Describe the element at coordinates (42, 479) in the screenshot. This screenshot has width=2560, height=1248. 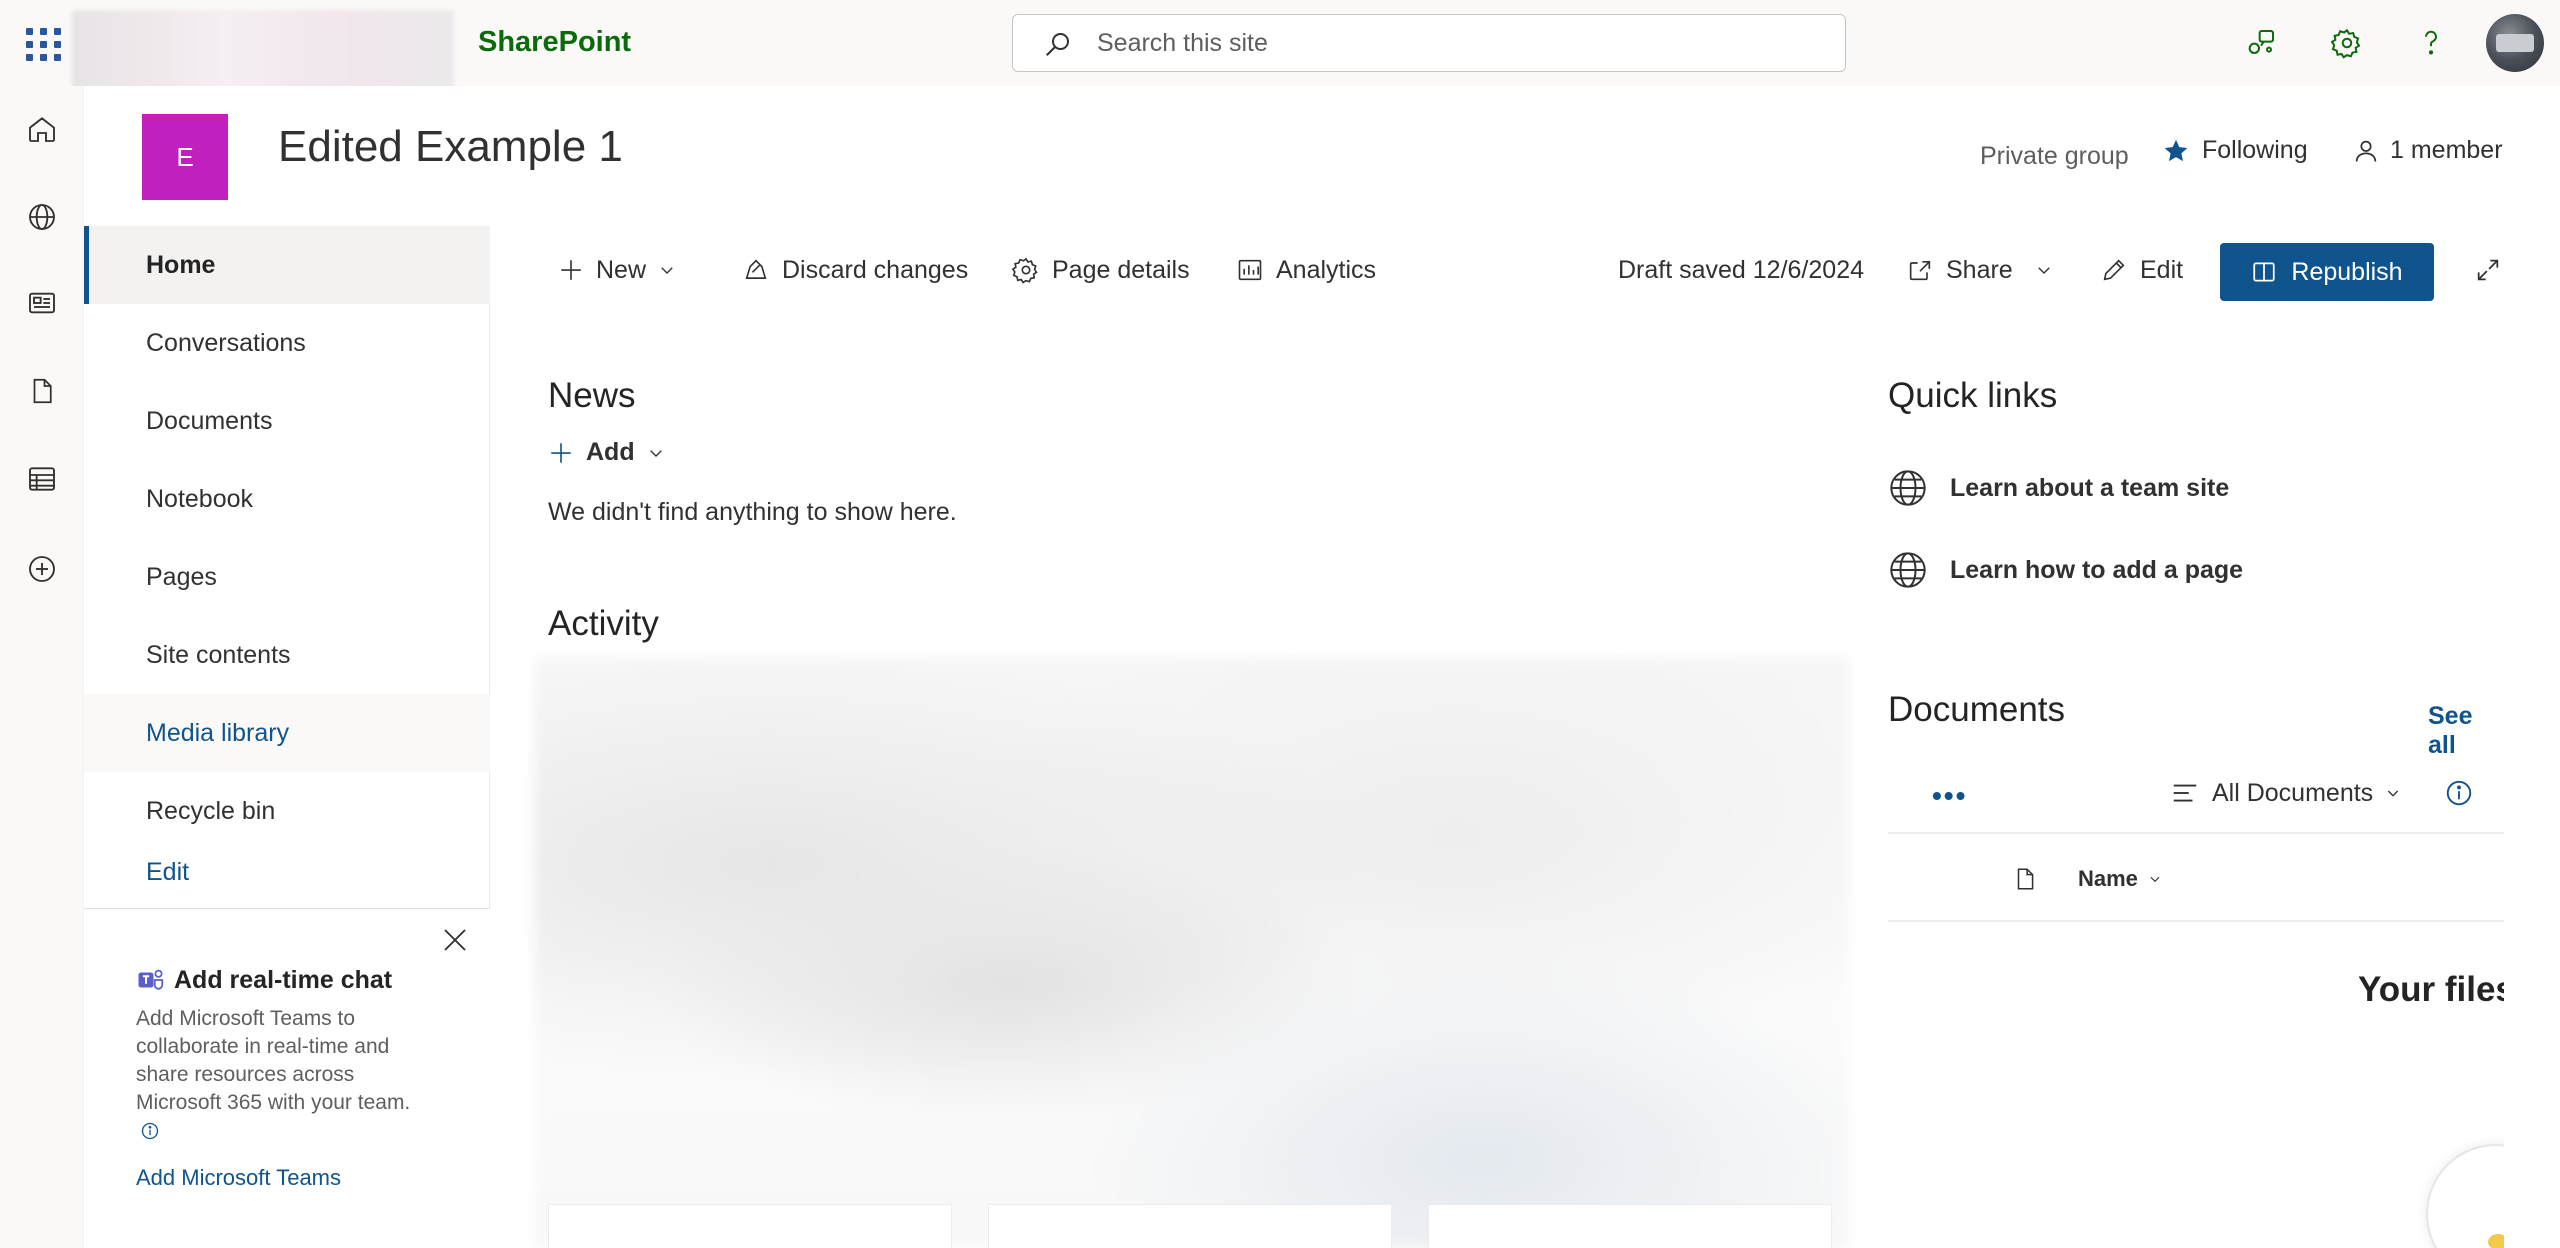
I see `lists-icon` at that location.